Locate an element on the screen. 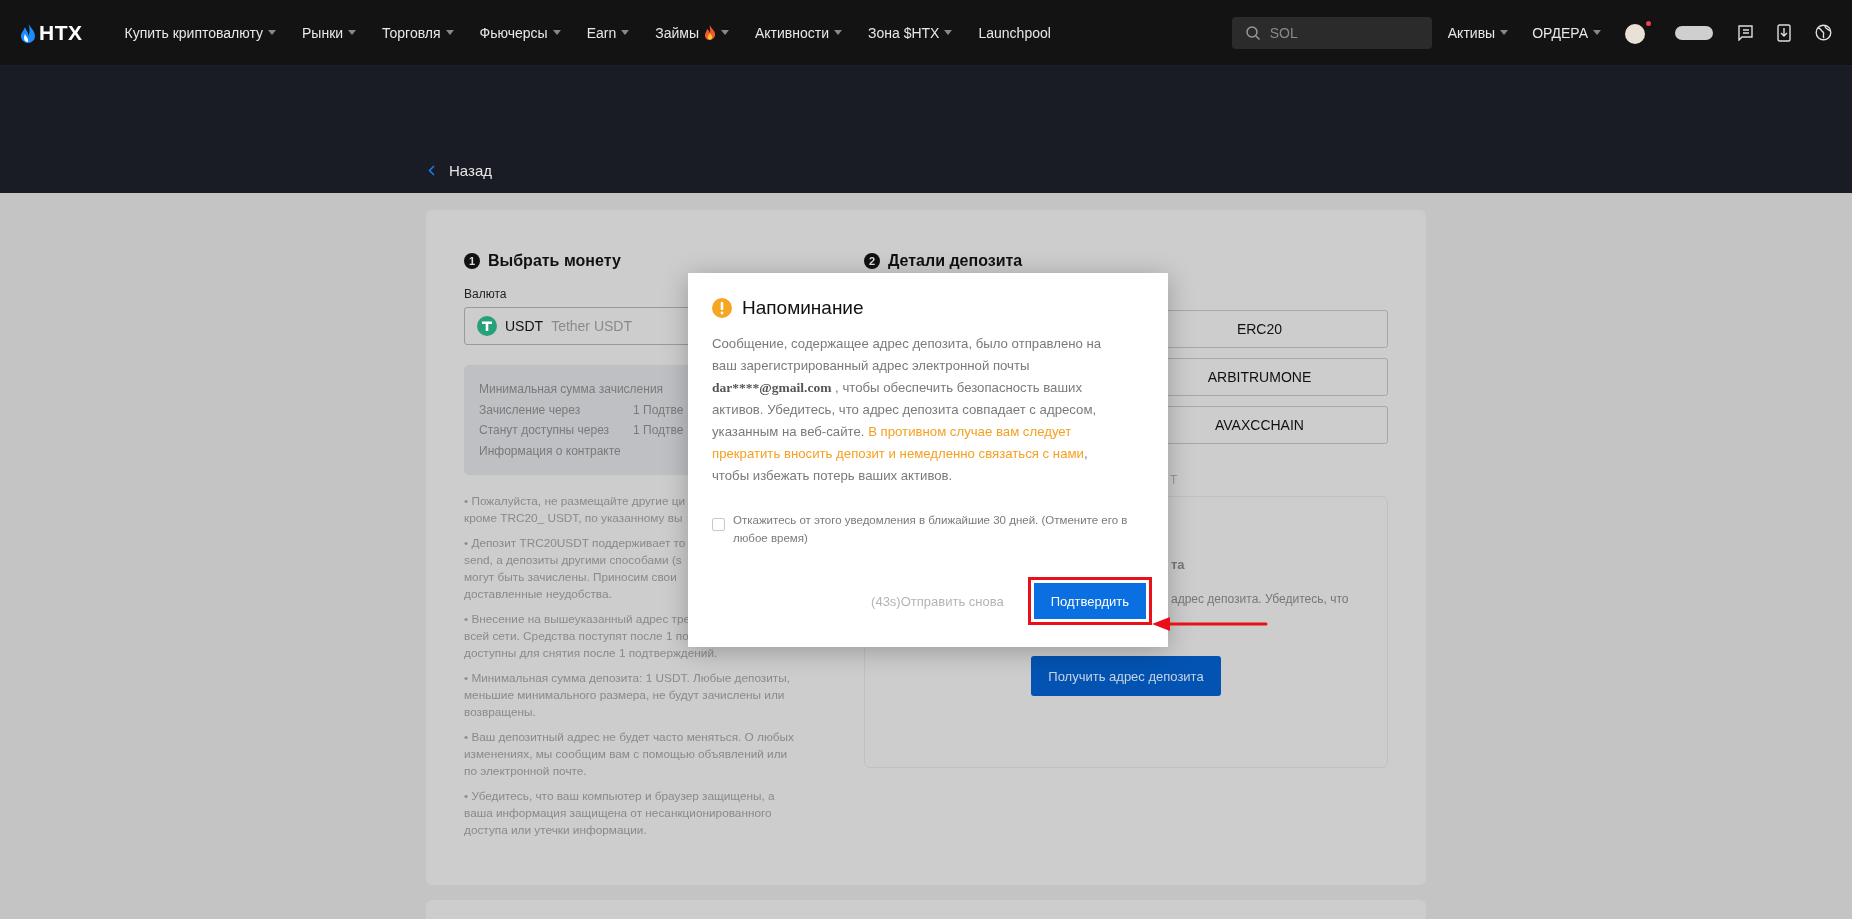 The image size is (1852, 919). info-label: Зачисление через is located at coordinates (530, 409).